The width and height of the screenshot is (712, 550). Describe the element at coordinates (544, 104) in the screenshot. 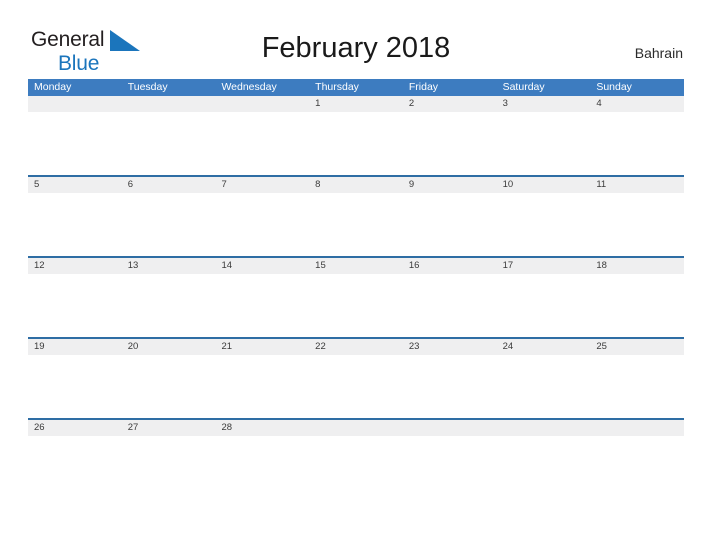

I see `day-cell: 3` at that location.